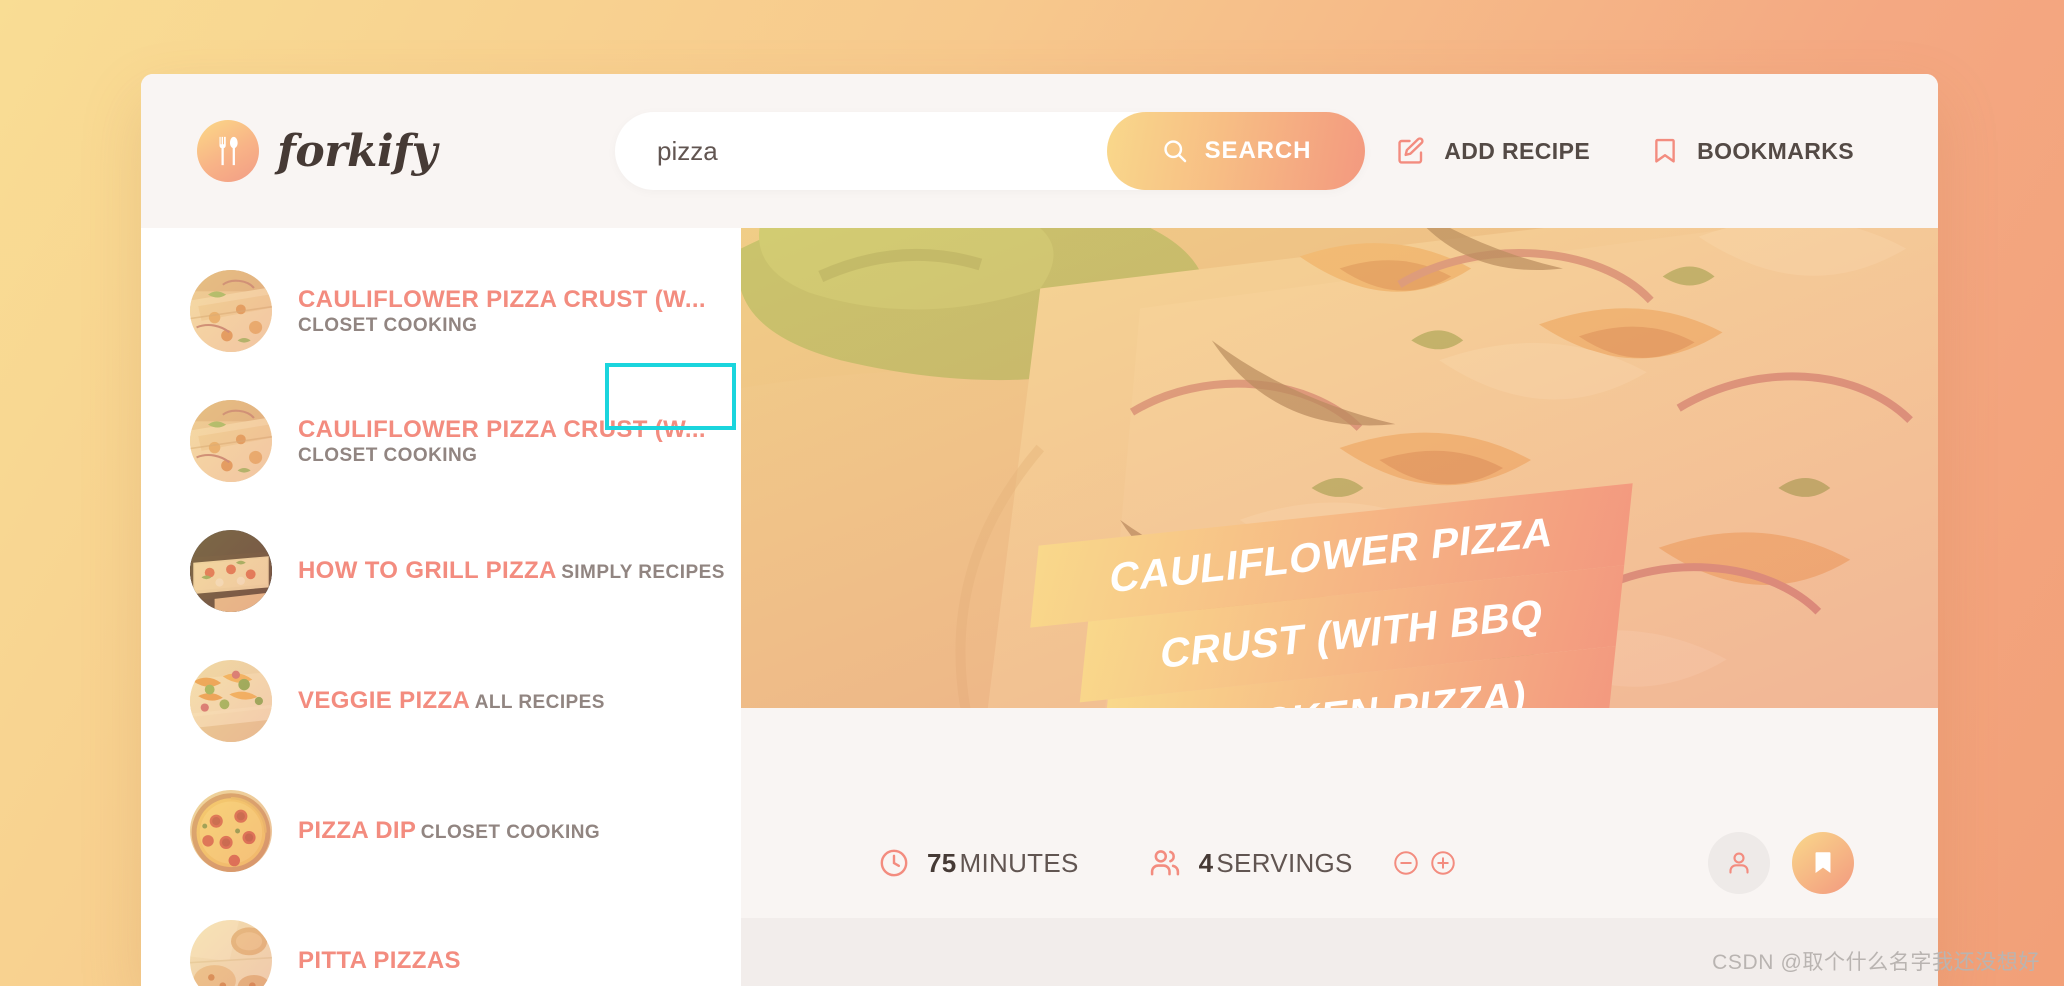 The image size is (2064, 986). I want to click on bookmark-filled-icon, so click(1823, 863).